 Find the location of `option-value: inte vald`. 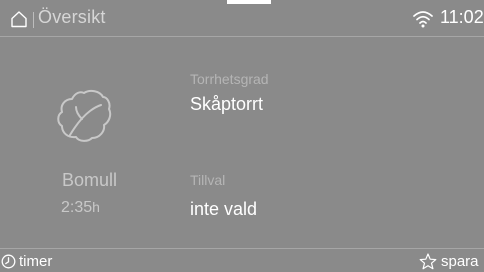

option-value: inte vald is located at coordinates (223, 209).